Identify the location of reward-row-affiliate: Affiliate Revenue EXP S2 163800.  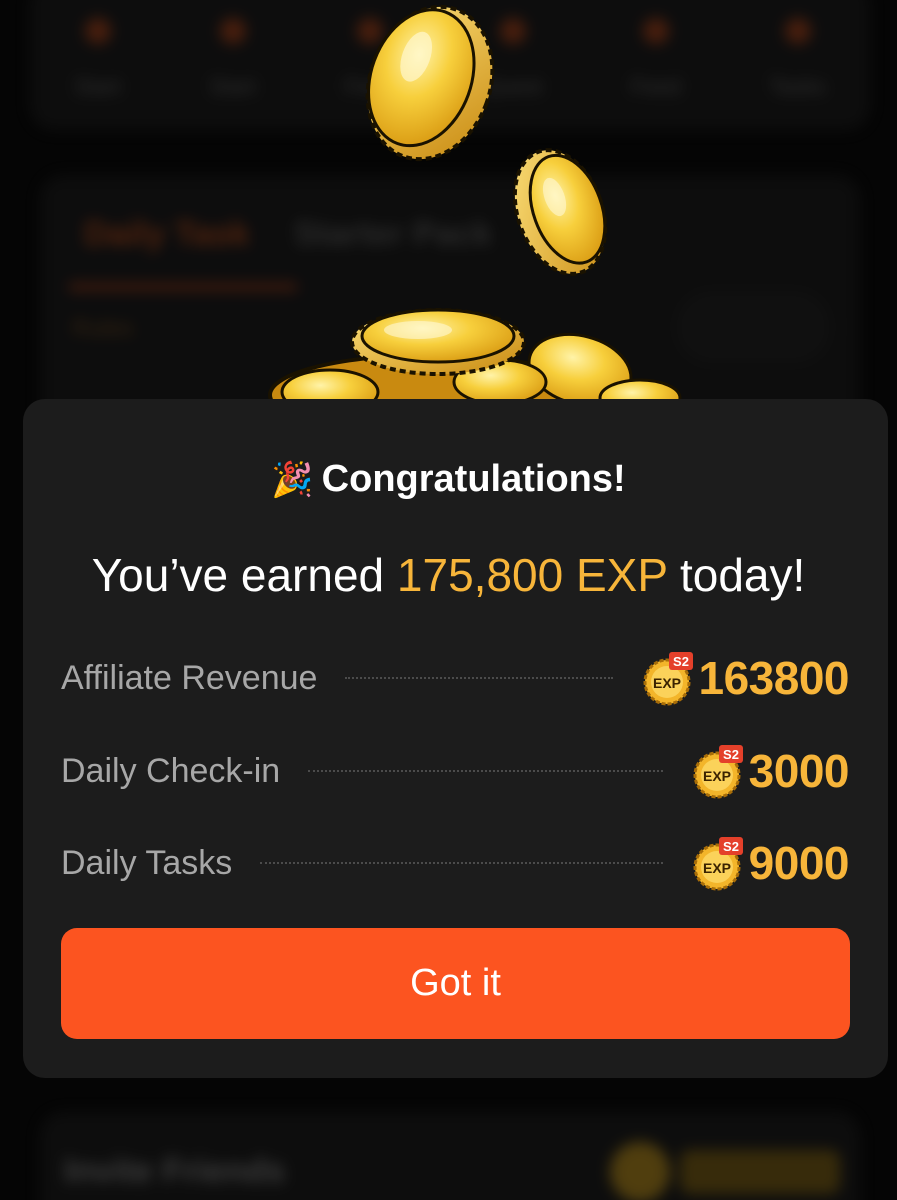
(455, 678).